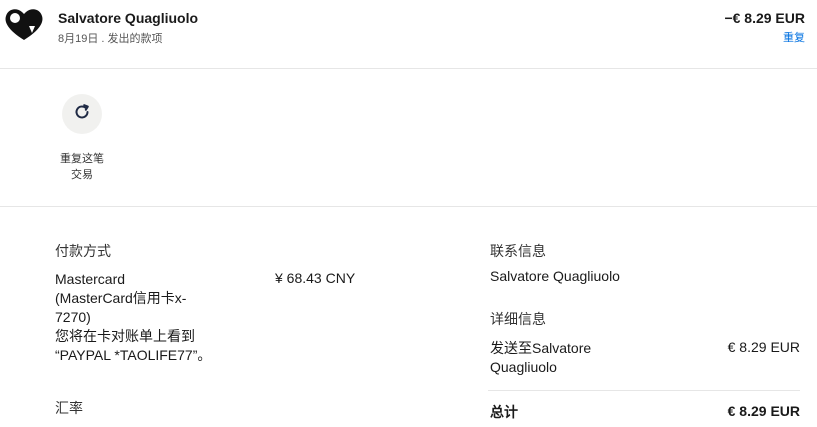 This screenshot has width=817, height=427. What do you see at coordinates (128, 18) in the screenshot?
I see `merchant-name: Salvatore Quagliuolo` at bounding box center [128, 18].